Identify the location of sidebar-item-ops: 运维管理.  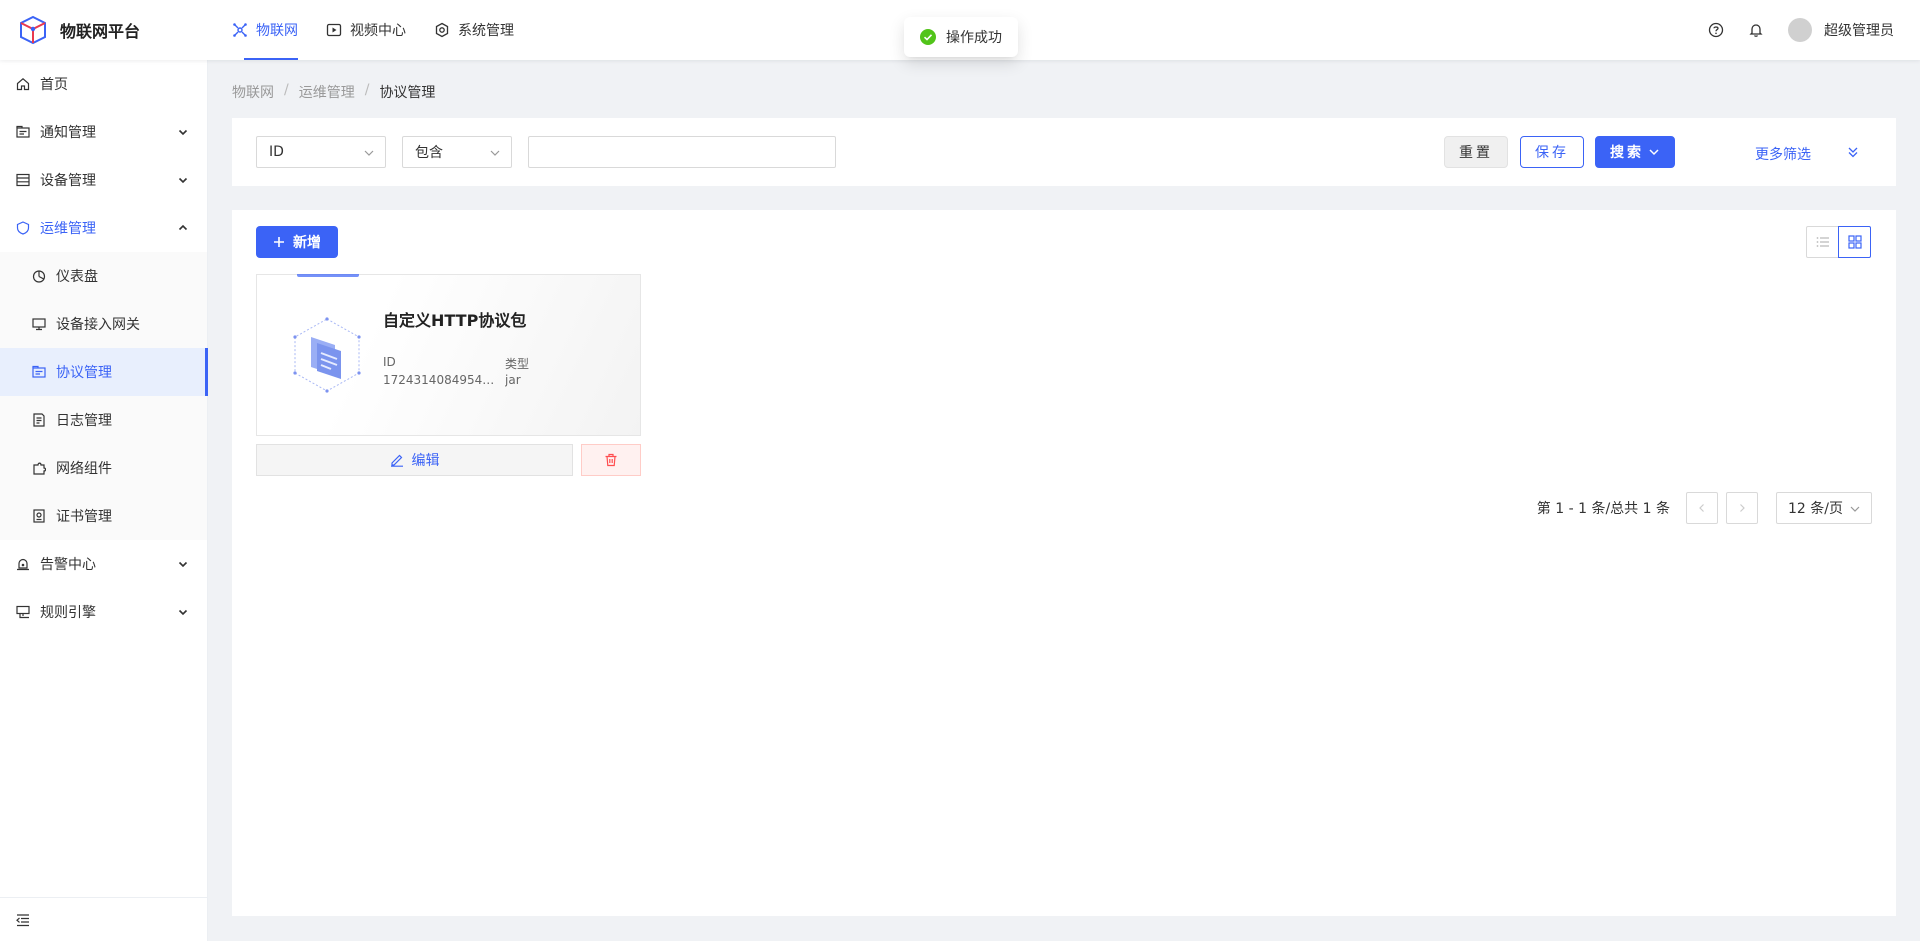
(103, 228).